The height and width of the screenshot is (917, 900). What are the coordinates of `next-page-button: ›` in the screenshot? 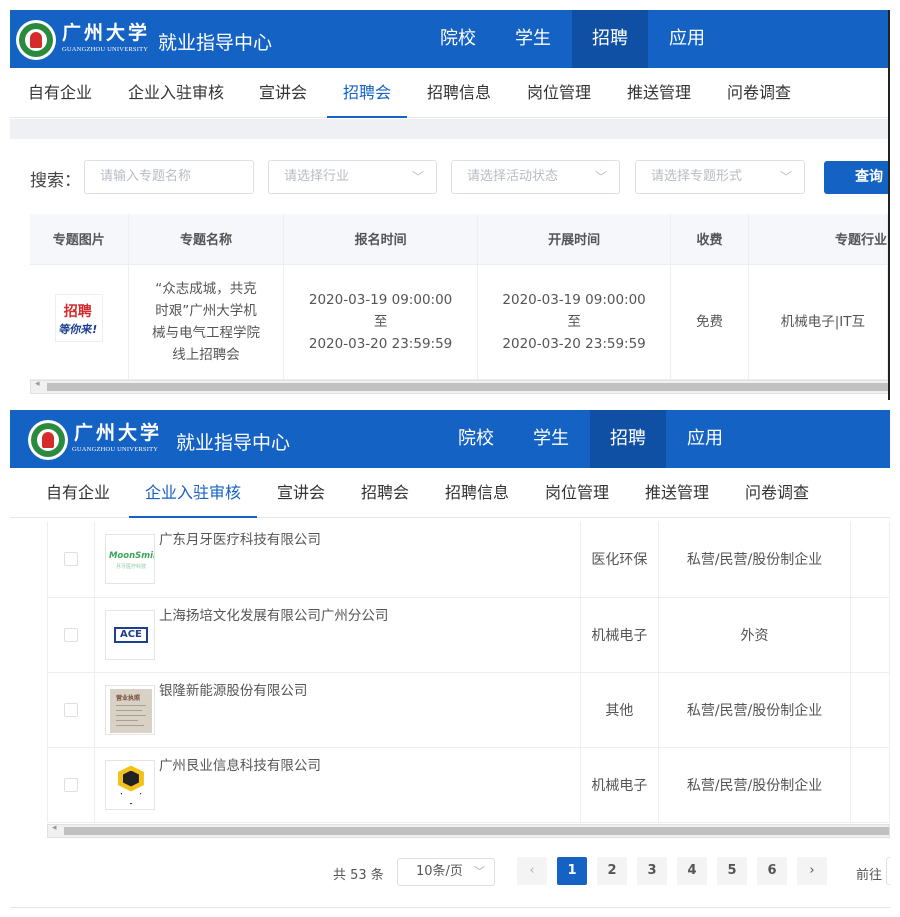 It's located at (812, 871).